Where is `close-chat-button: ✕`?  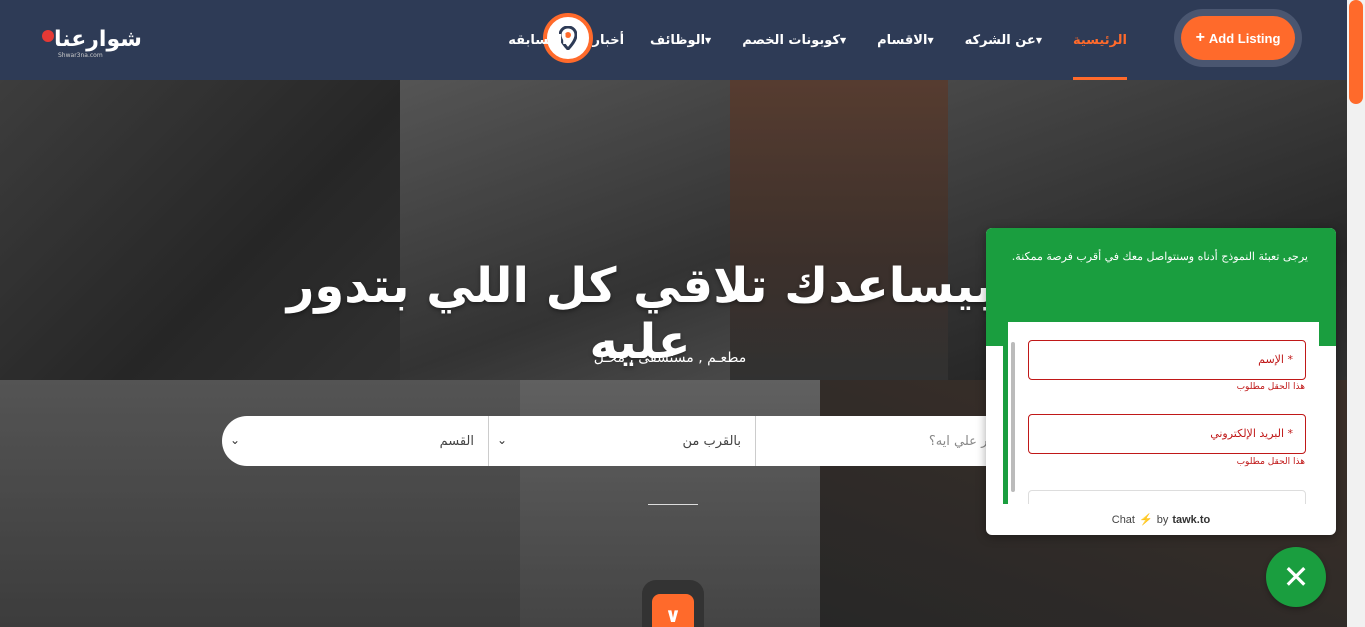 close-chat-button: ✕ is located at coordinates (1296, 577).